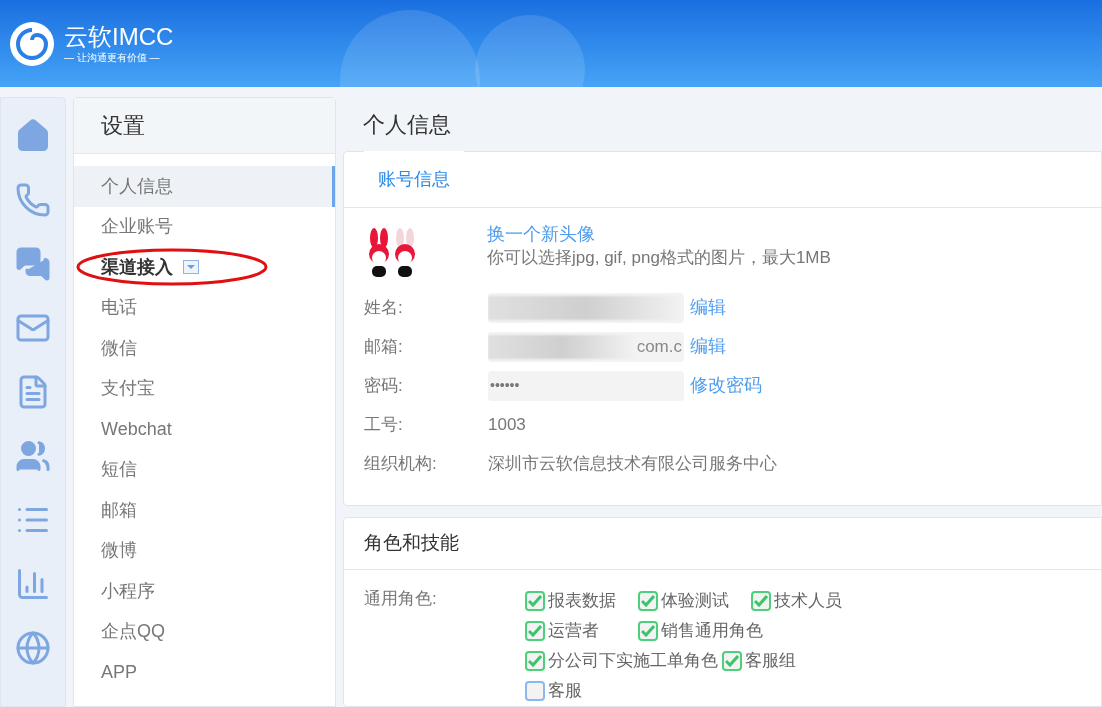 This screenshot has width=1102, height=707. I want to click on role-label: 分公司下实施工单角色, so click(633, 661).